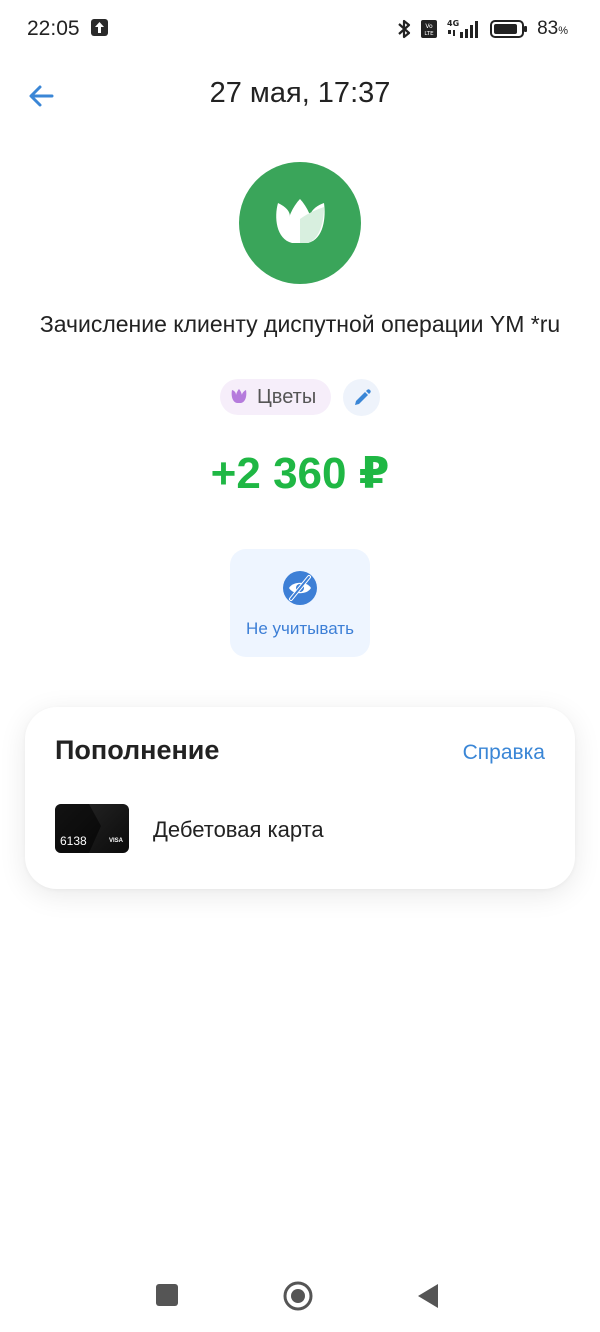  Describe the element at coordinates (53, 28) in the screenshot. I see `status-time: 22:05` at that location.